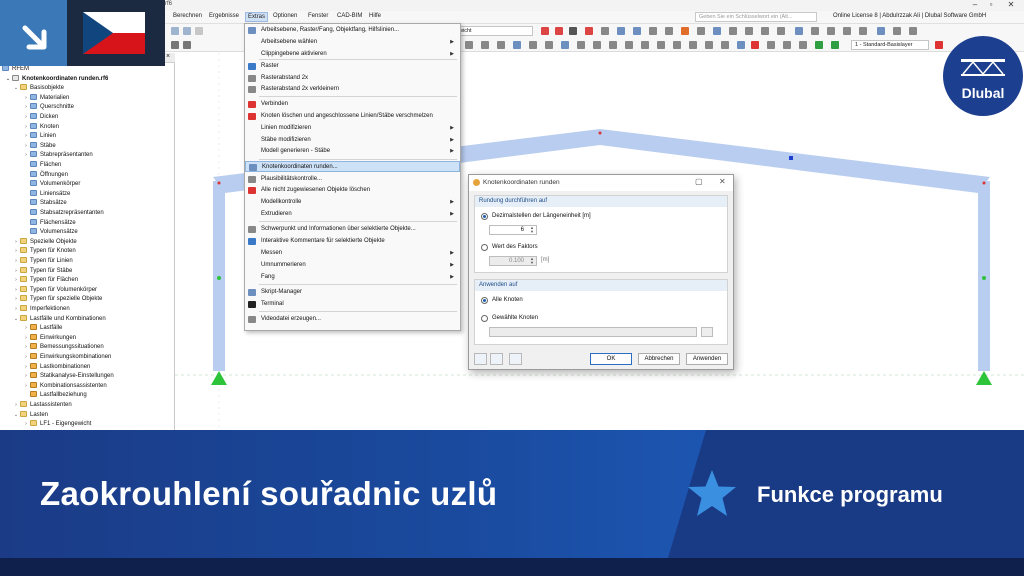  I want to click on menu-extras: Extras, so click(257, 17).